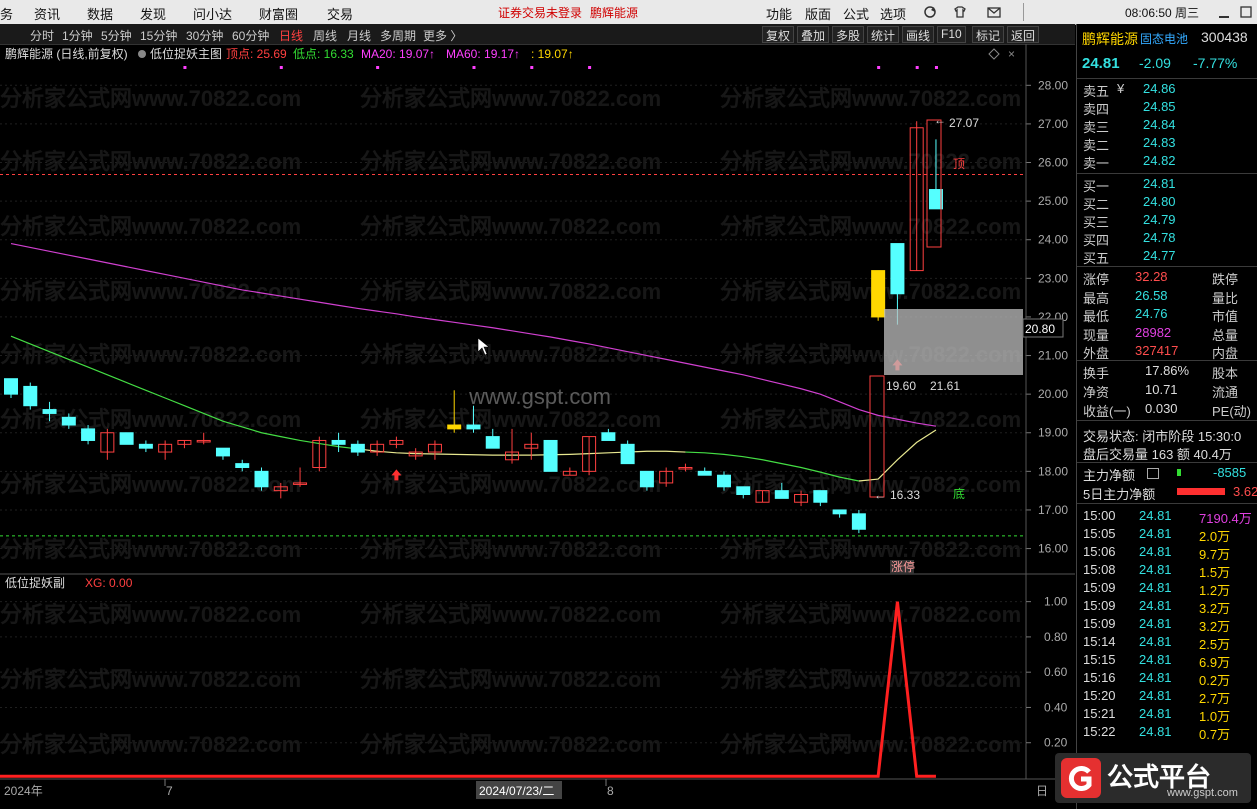 The height and width of the screenshot is (809, 1257). What do you see at coordinates (1167, 161) in the screenshot?
I see `ask-row: 卖一 24.82` at bounding box center [1167, 161].